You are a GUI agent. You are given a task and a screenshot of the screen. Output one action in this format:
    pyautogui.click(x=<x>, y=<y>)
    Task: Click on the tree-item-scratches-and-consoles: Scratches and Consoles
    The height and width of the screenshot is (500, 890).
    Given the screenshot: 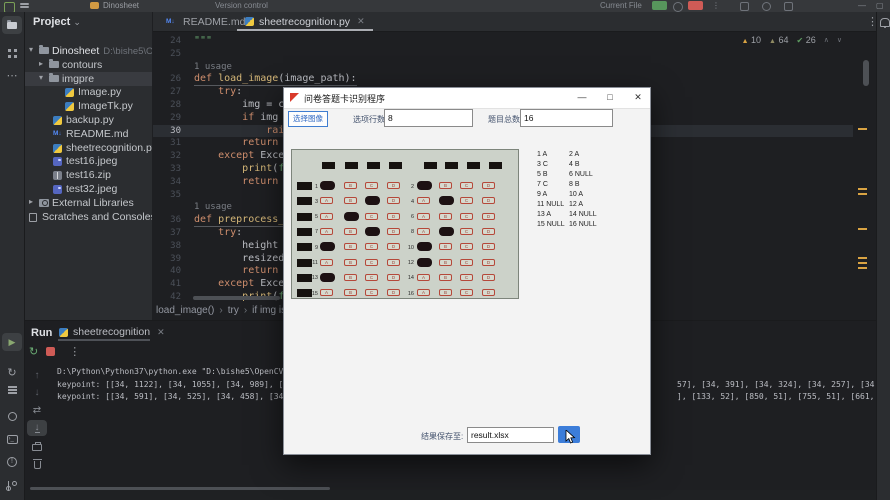 What is the action you would take?
    pyautogui.click(x=88, y=217)
    